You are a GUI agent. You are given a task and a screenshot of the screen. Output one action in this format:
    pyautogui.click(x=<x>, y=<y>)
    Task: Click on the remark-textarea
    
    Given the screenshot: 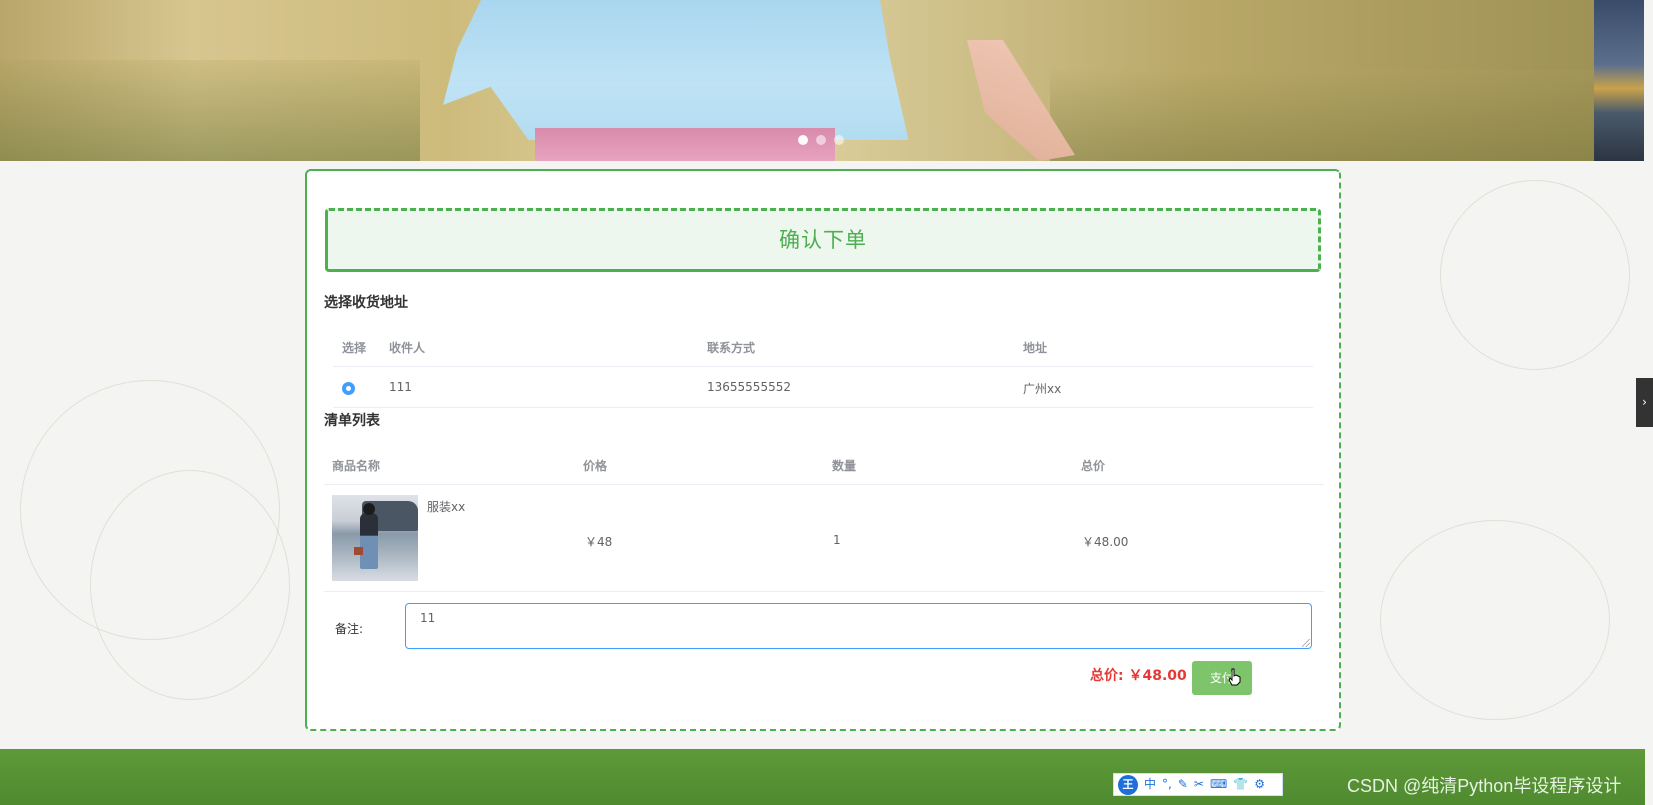 What is the action you would take?
    pyautogui.click(x=858, y=626)
    